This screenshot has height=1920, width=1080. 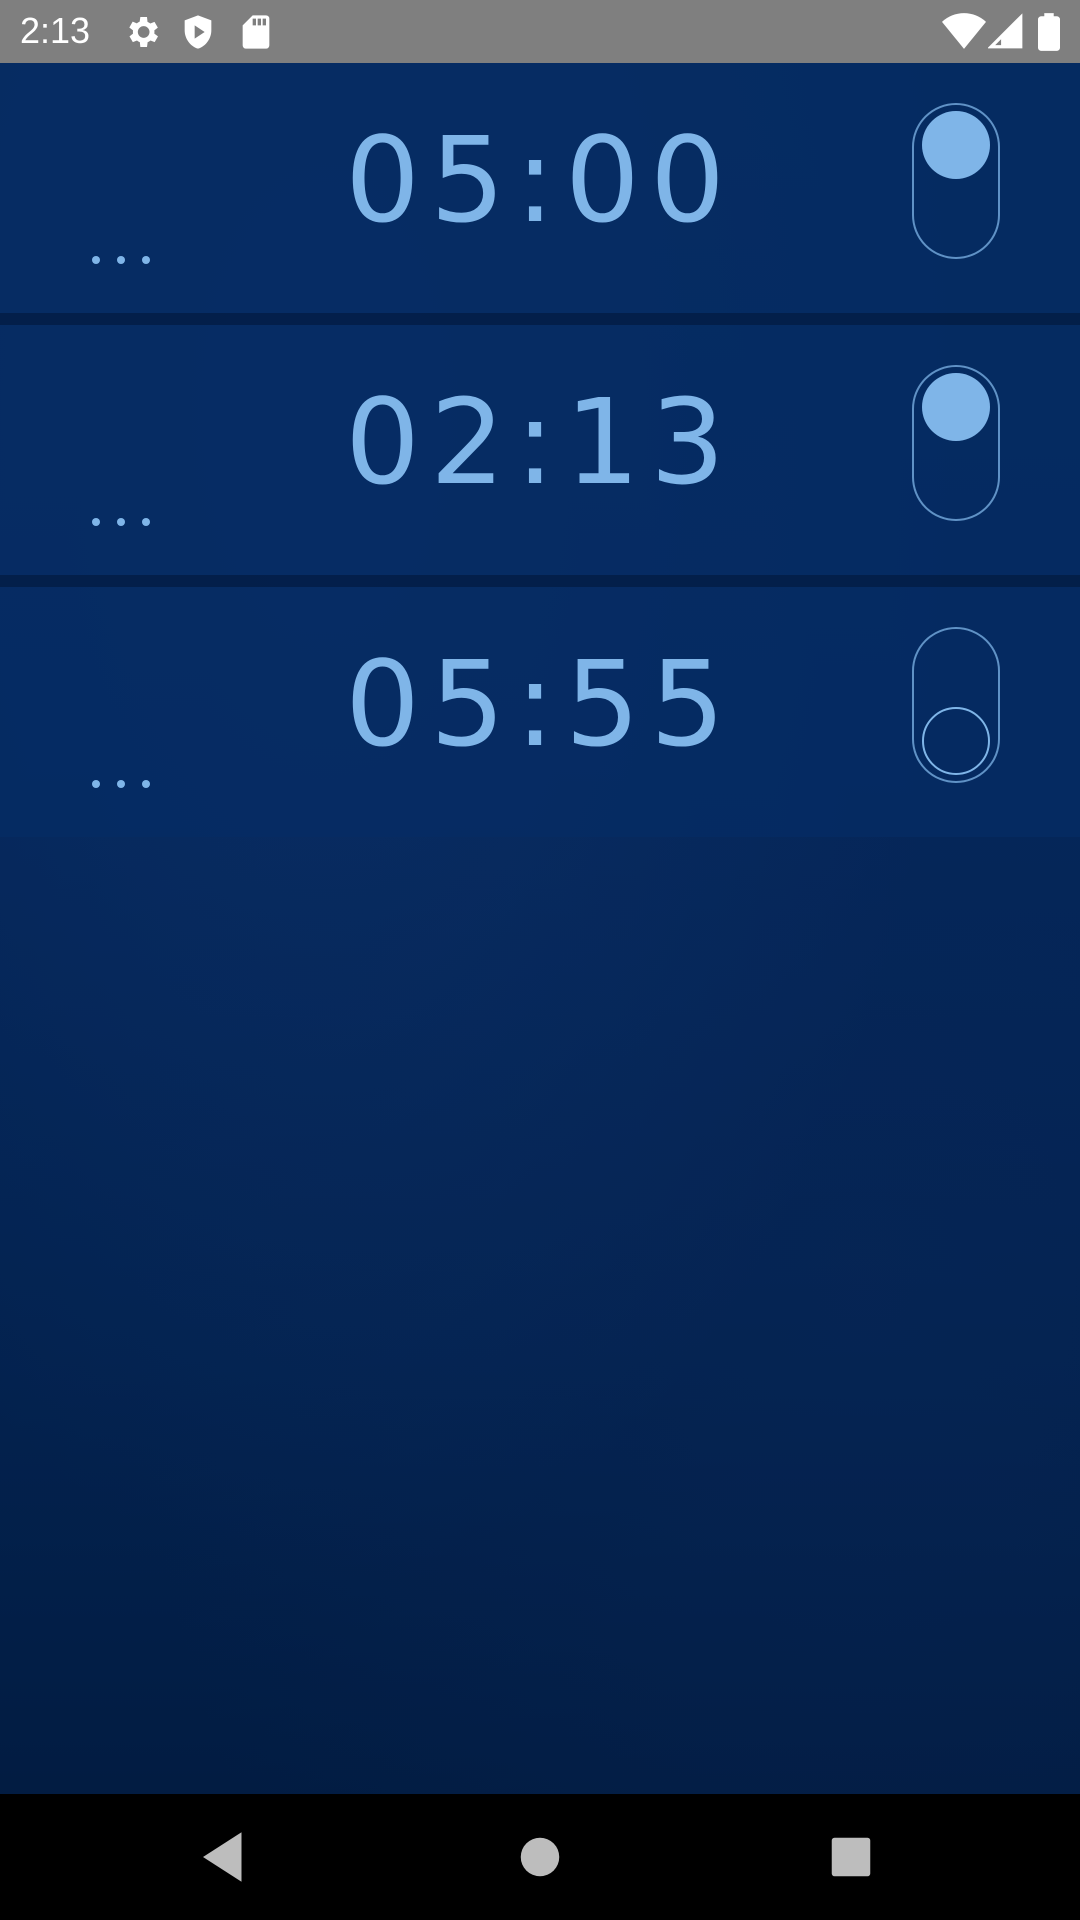 I want to click on back-icon, so click(x=225, y=1857).